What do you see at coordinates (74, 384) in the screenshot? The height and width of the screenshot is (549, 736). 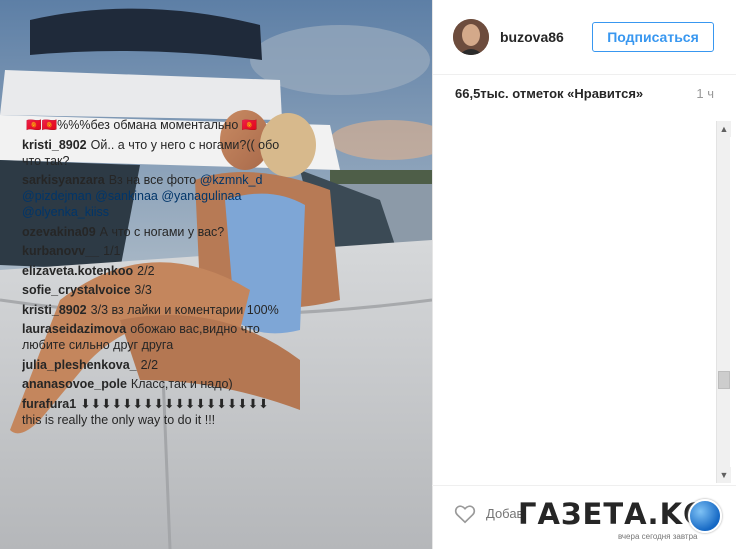 I see `comment-user: ananasovoe_pole` at bounding box center [74, 384].